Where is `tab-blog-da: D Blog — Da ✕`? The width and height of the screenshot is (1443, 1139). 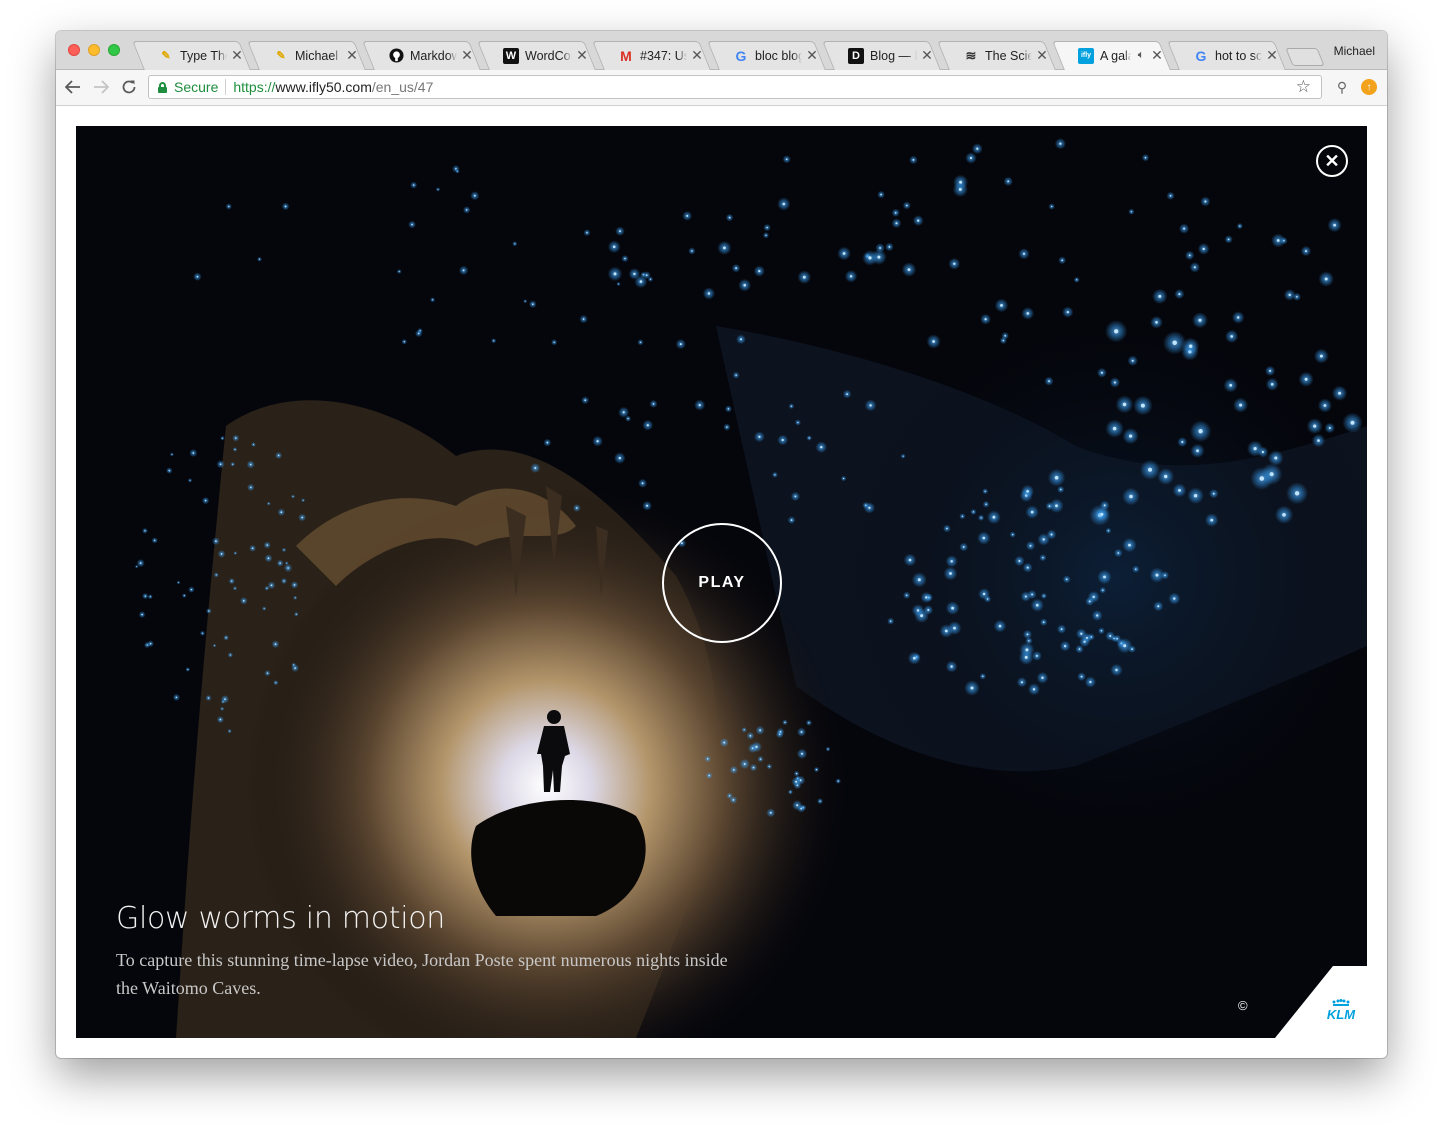 tab-blog-da: D Blog — Da ✕ is located at coordinates (883, 55).